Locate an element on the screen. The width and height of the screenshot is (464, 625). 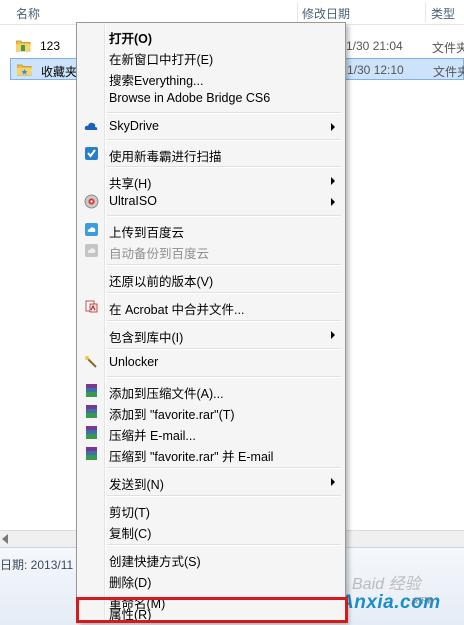
acrobat-icon is located at coordinates (91, 306).